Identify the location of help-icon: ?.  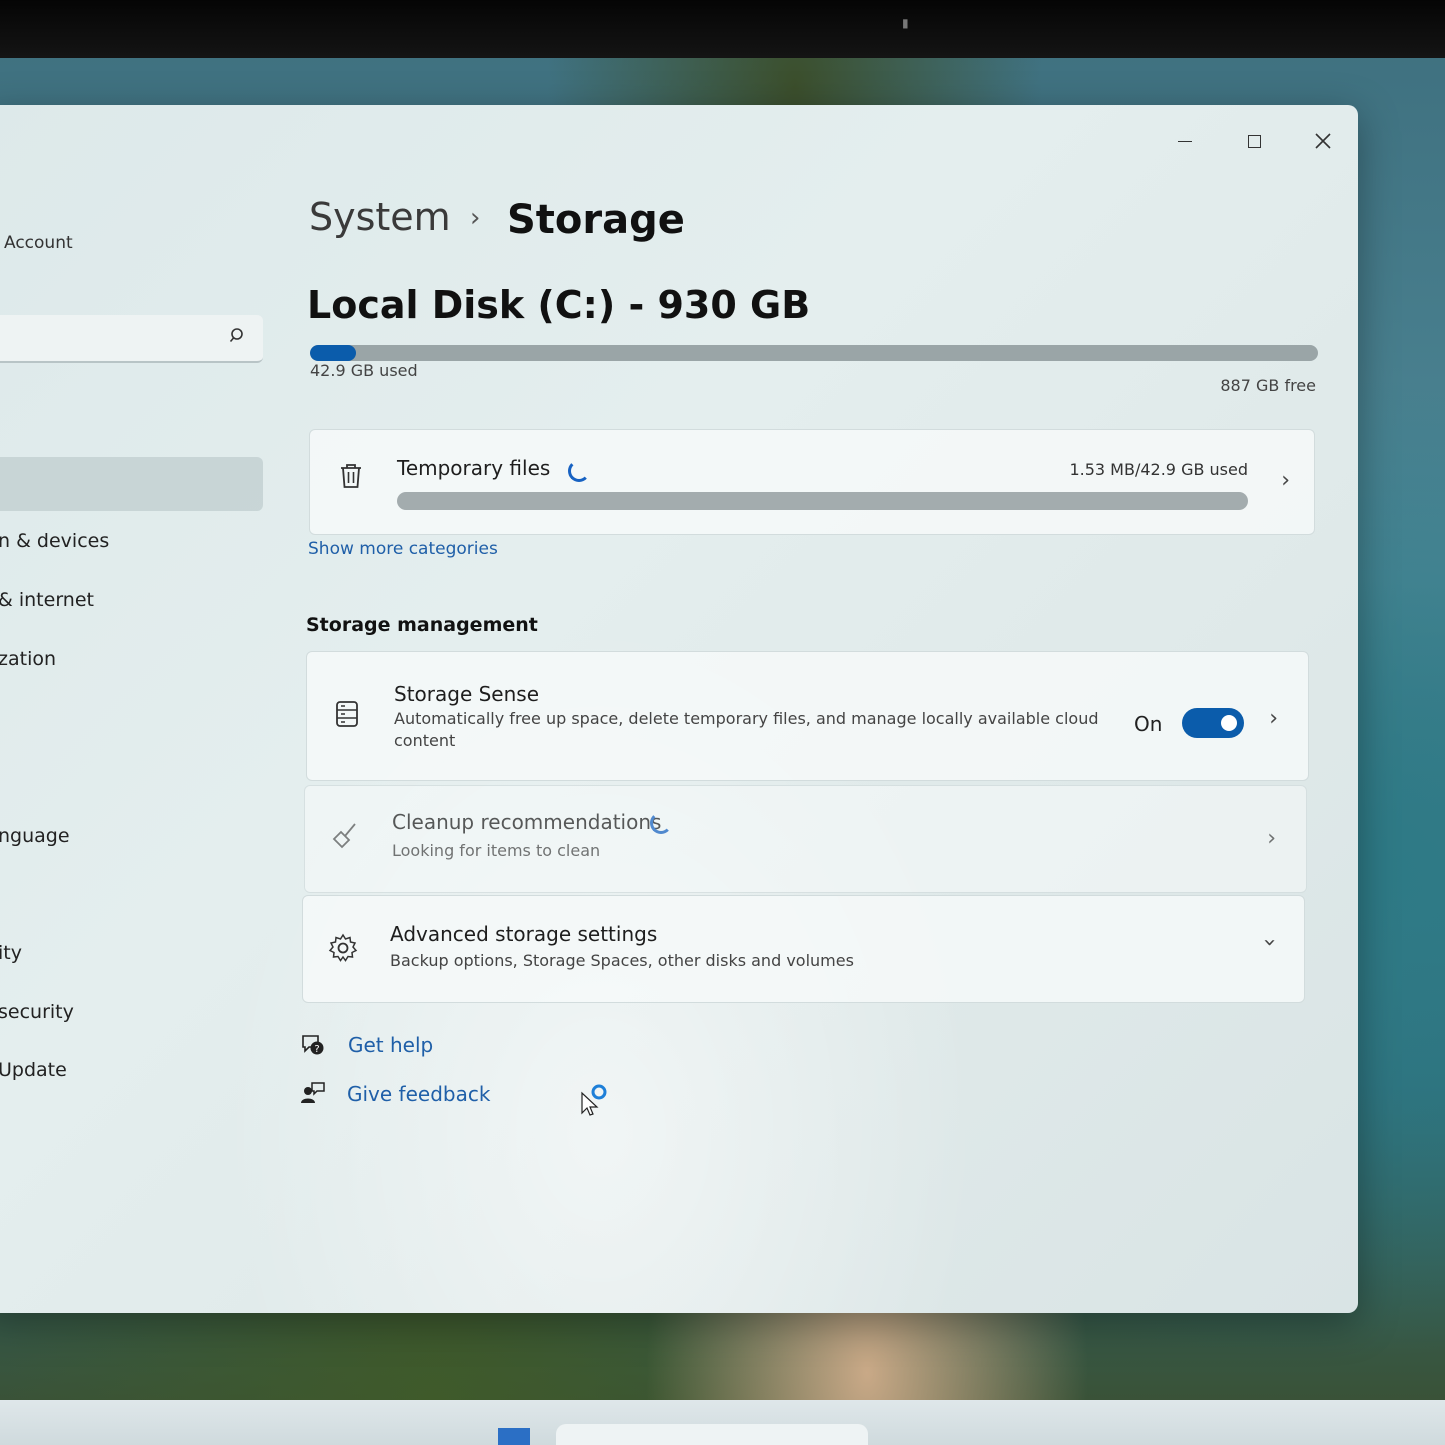
(313, 1045).